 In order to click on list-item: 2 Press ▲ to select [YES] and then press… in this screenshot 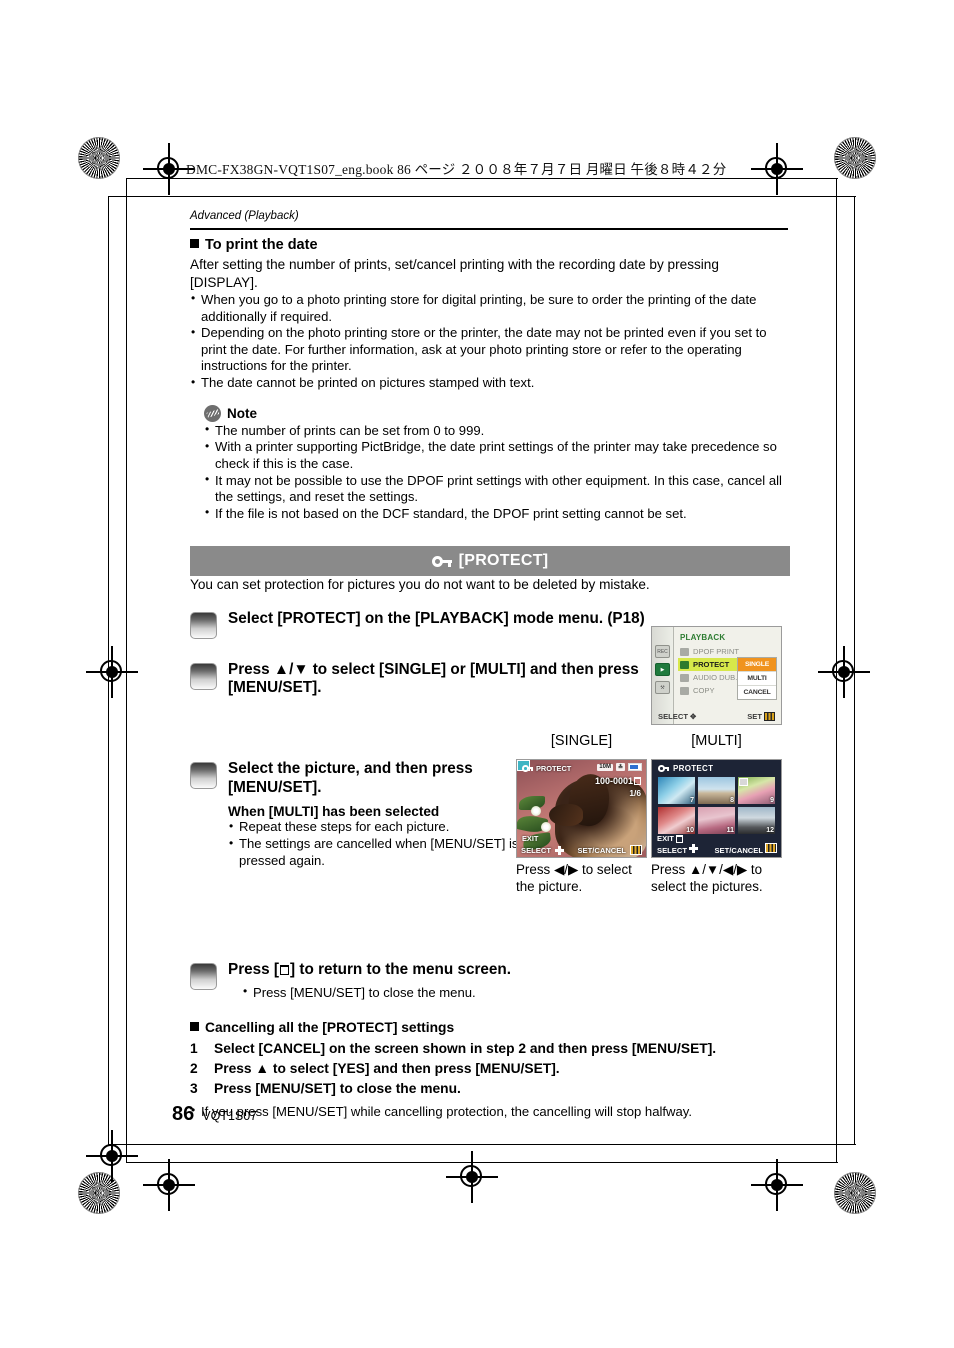, I will do `click(490, 1069)`.